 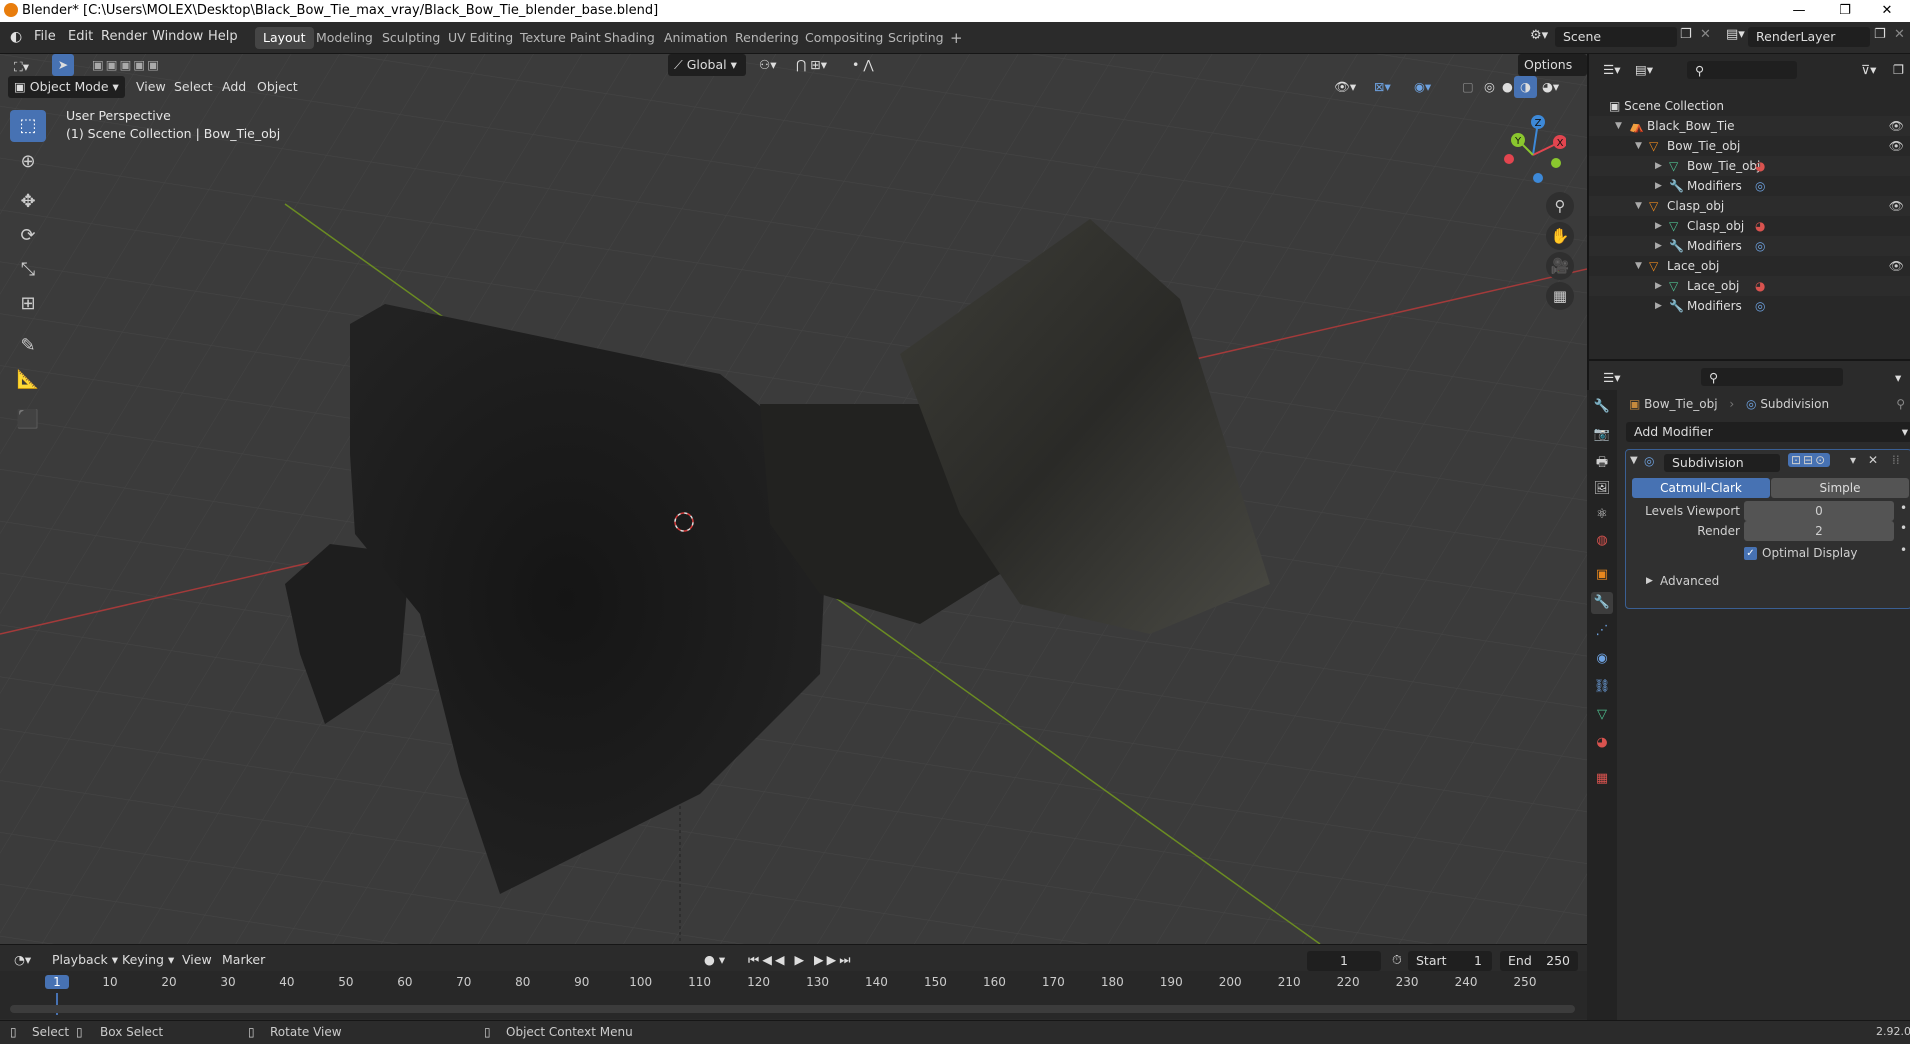 I want to click on material-shading-icon: ◑, so click(x=1525, y=87).